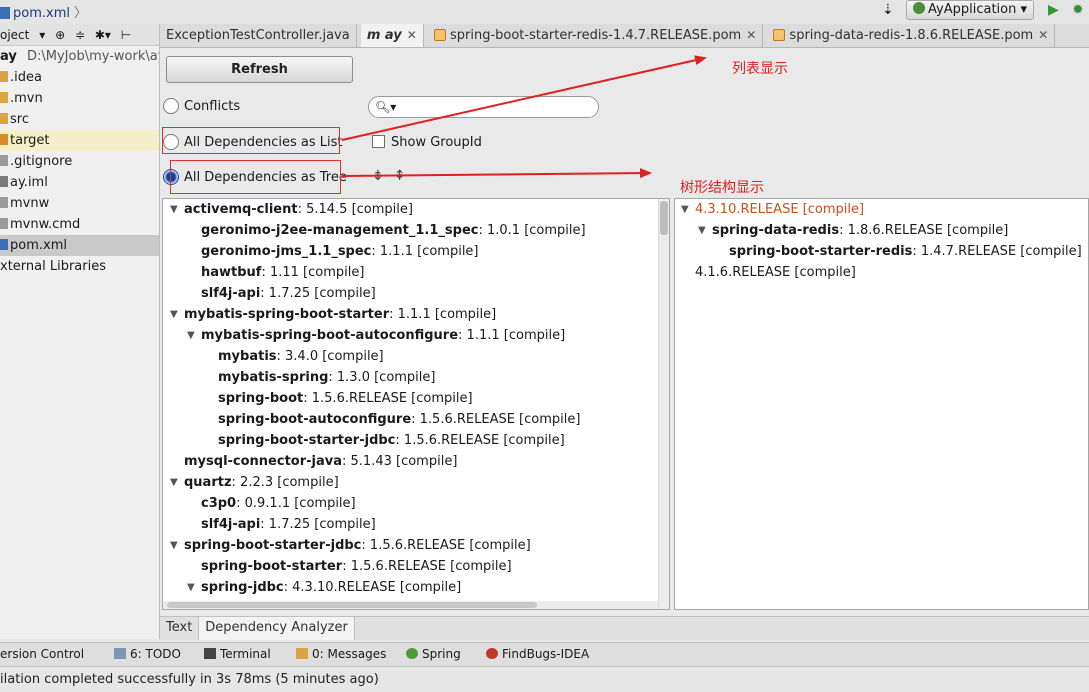  I want to click on tab-ay-pom: m ay ✕, so click(392, 35).